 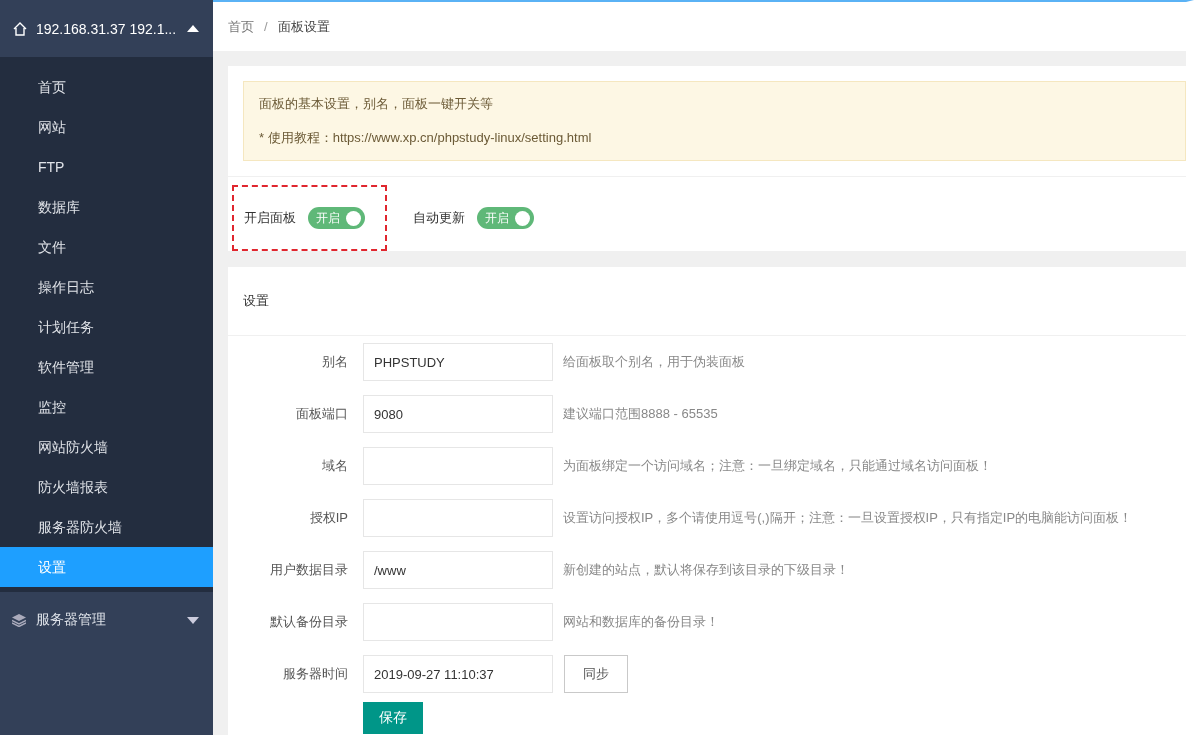 I want to click on breadcrumb-link: 面板设置, so click(x=303, y=26).